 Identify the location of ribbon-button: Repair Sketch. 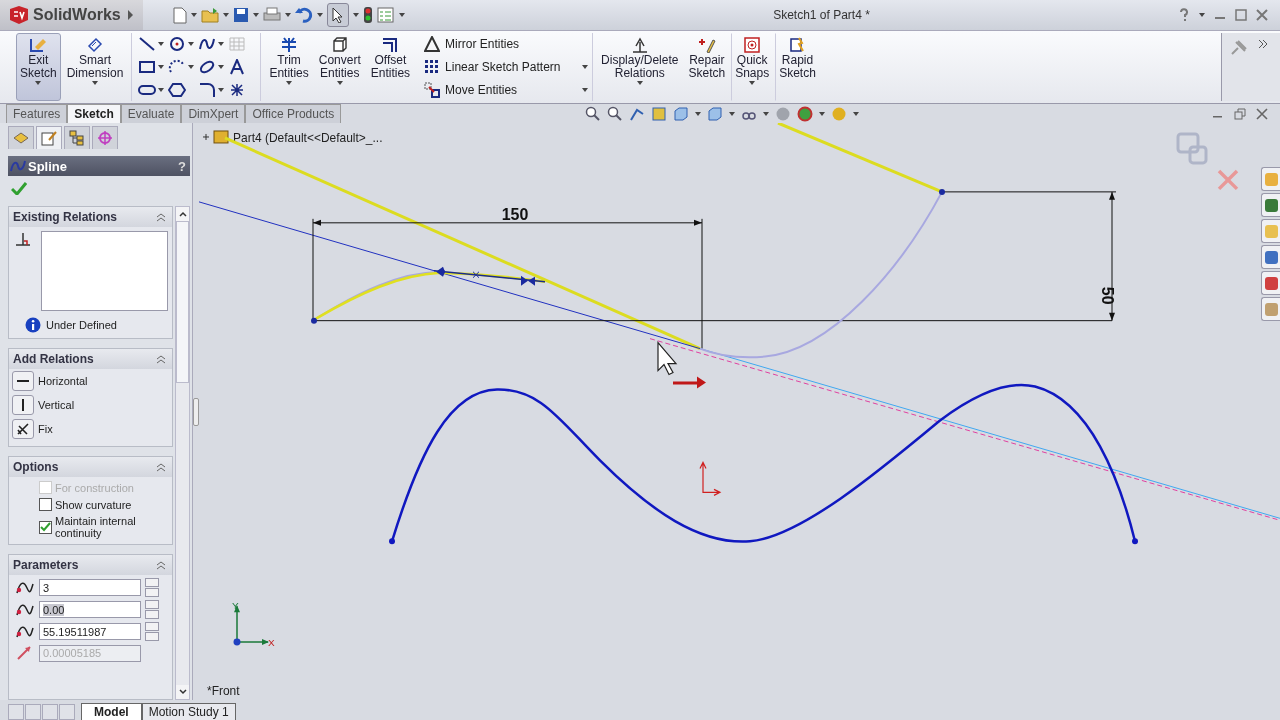
(707, 67).